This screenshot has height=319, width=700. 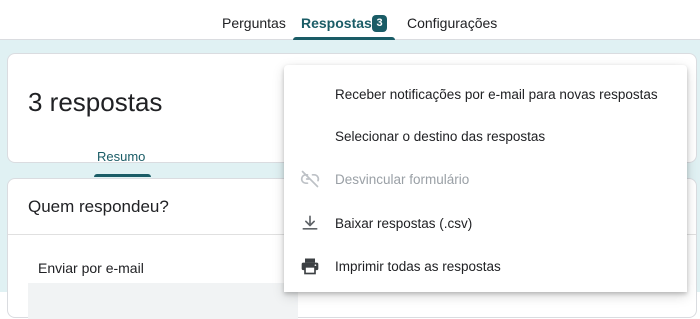 I want to click on menu-item-select-destination: Selecionar o destino das respostas, so click(x=485, y=136).